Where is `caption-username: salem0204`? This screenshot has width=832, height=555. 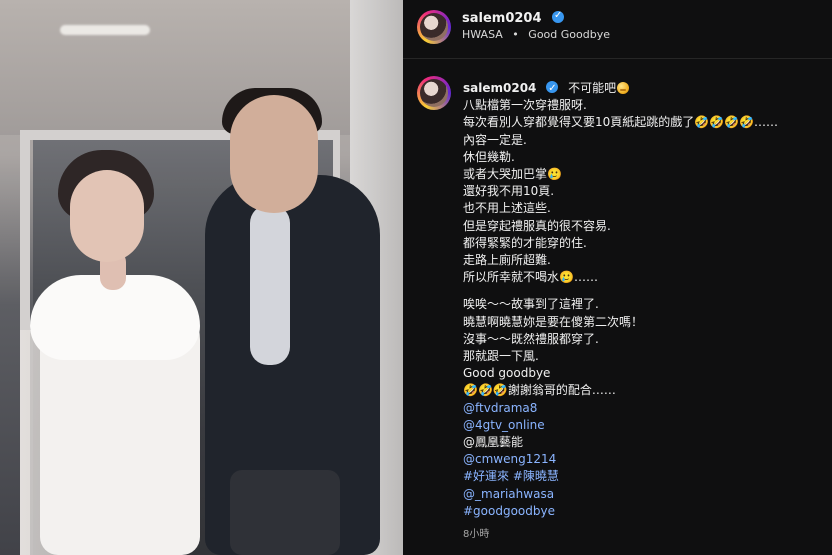 caption-username: salem0204 is located at coordinates (499, 88).